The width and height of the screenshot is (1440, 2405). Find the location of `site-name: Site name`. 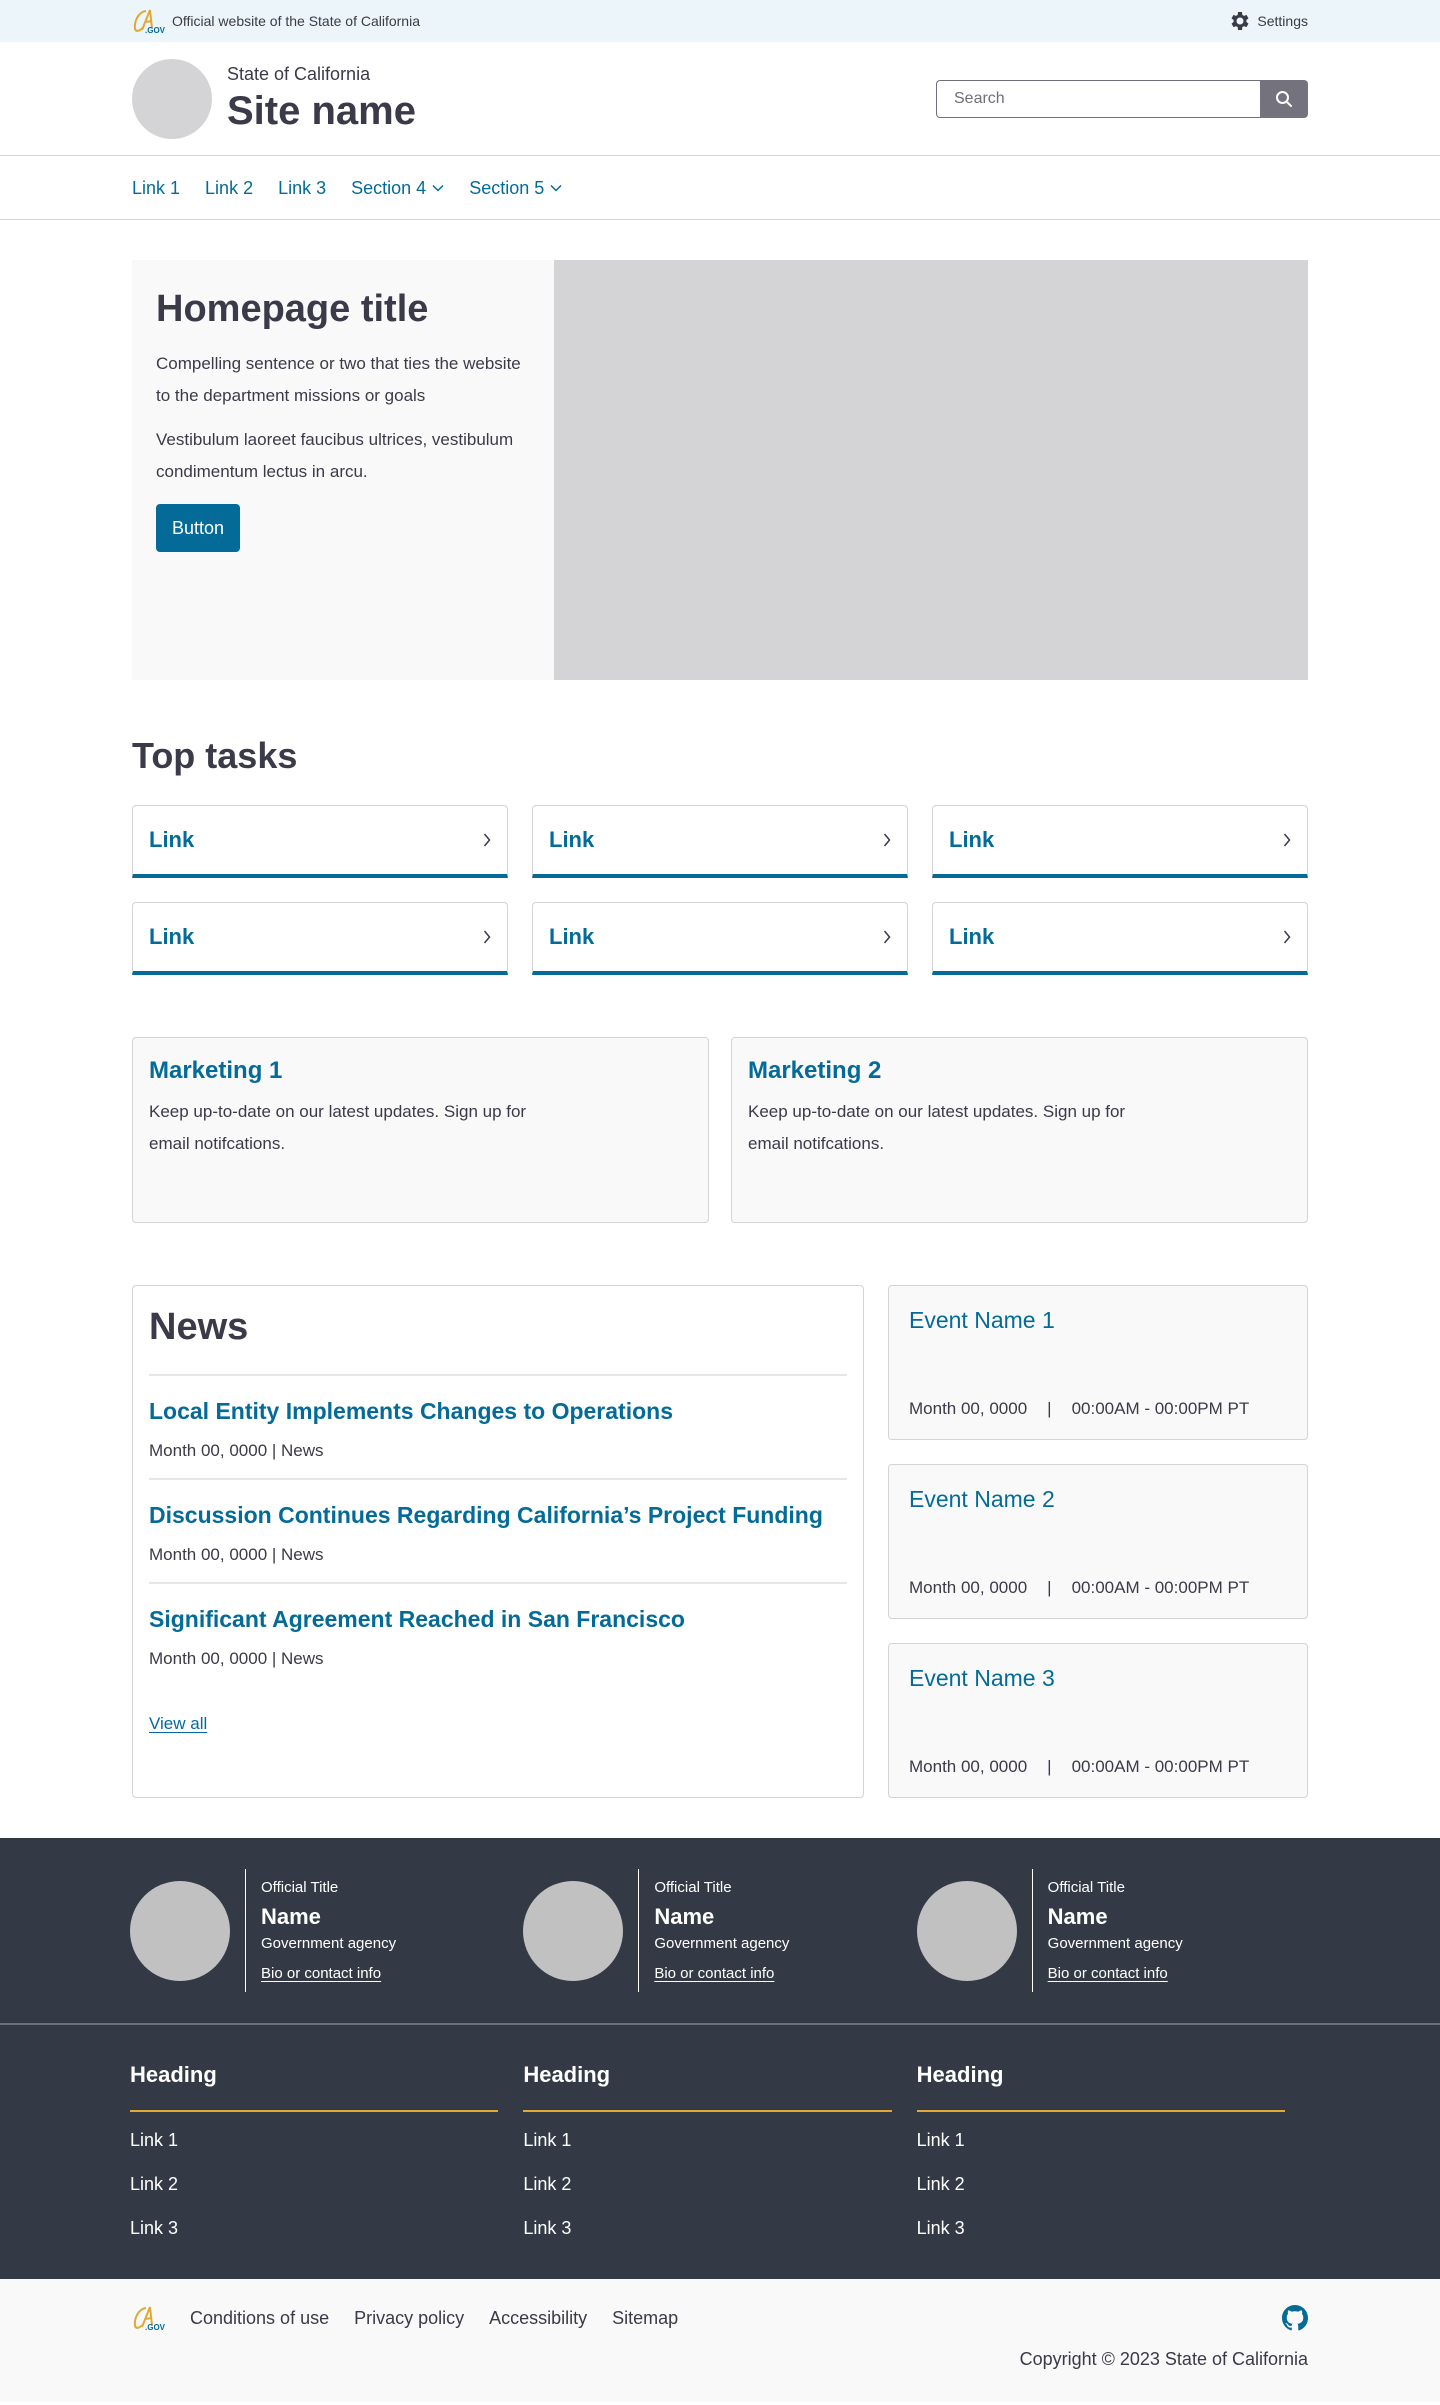

site-name: Site name is located at coordinates (321, 111).